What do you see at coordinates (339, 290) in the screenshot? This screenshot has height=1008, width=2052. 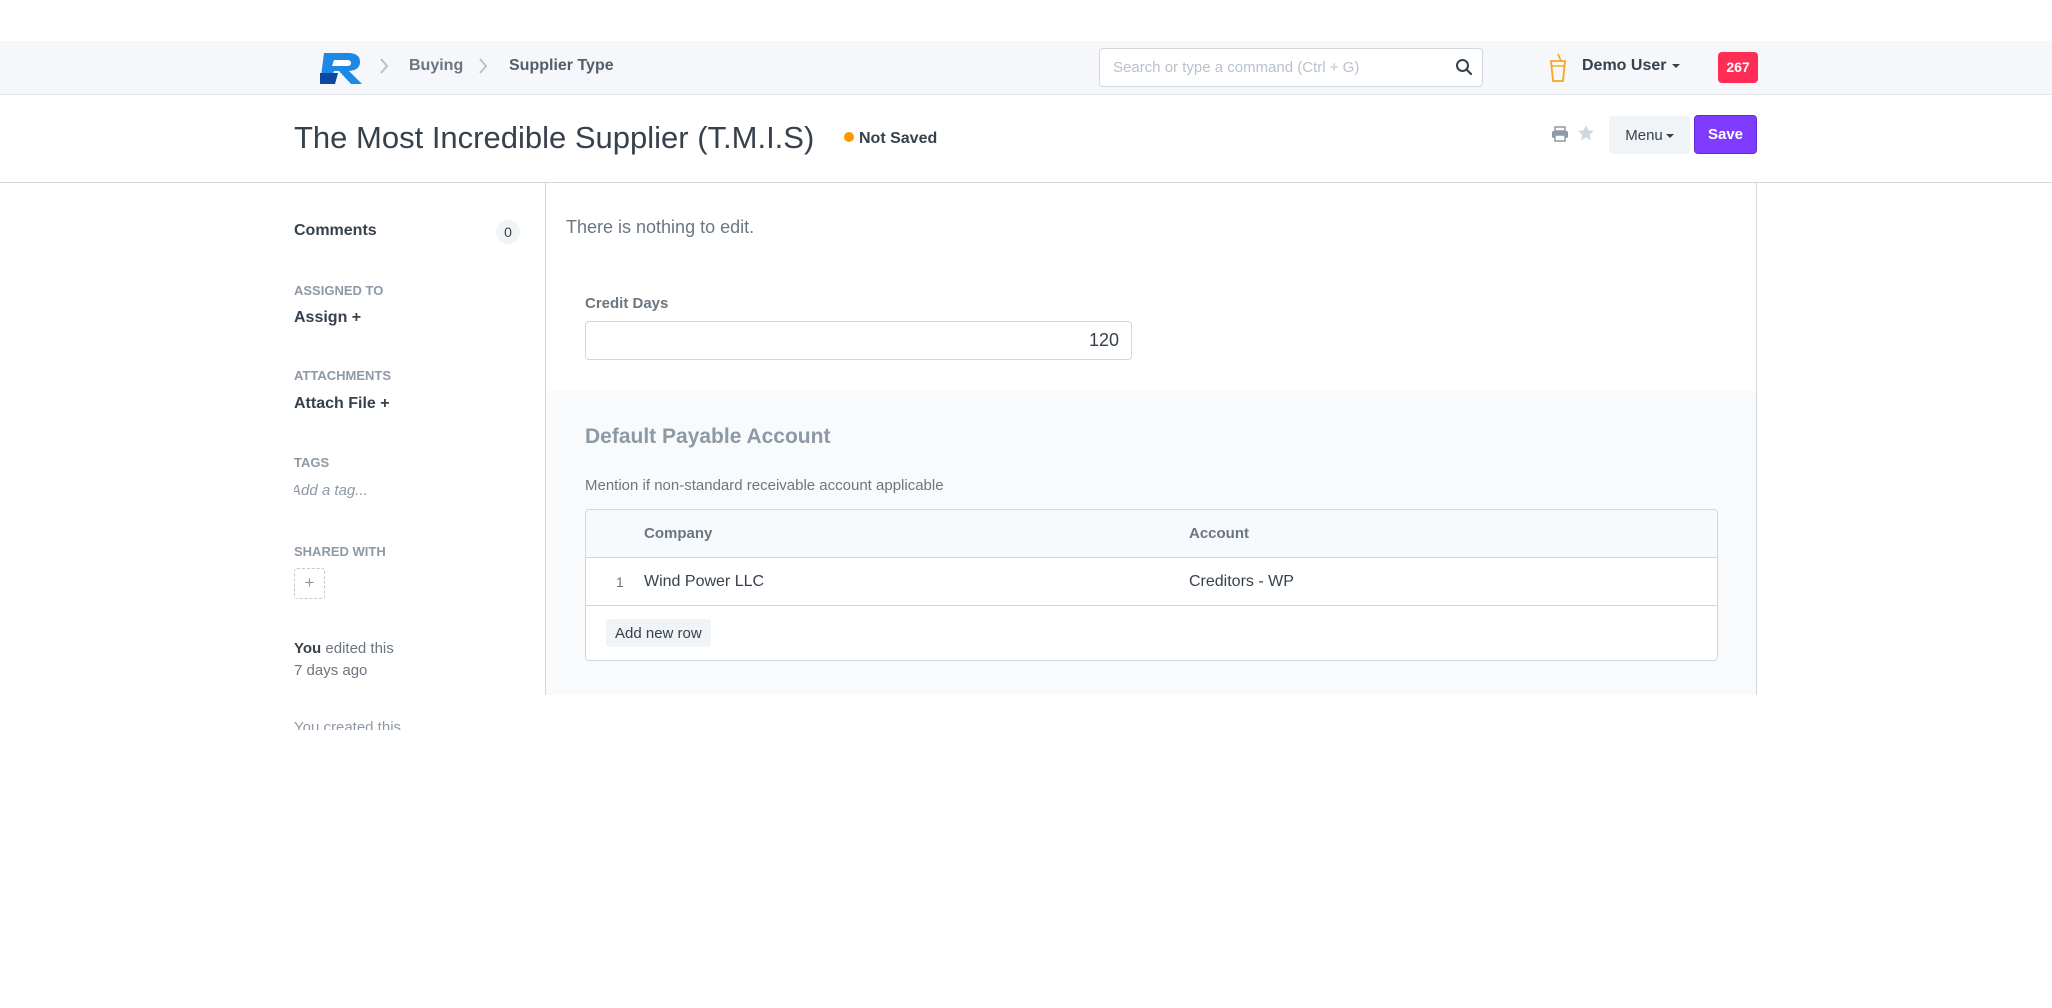 I see `assigned-to-label: ASSIGNED TO` at bounding box center [339, 290].